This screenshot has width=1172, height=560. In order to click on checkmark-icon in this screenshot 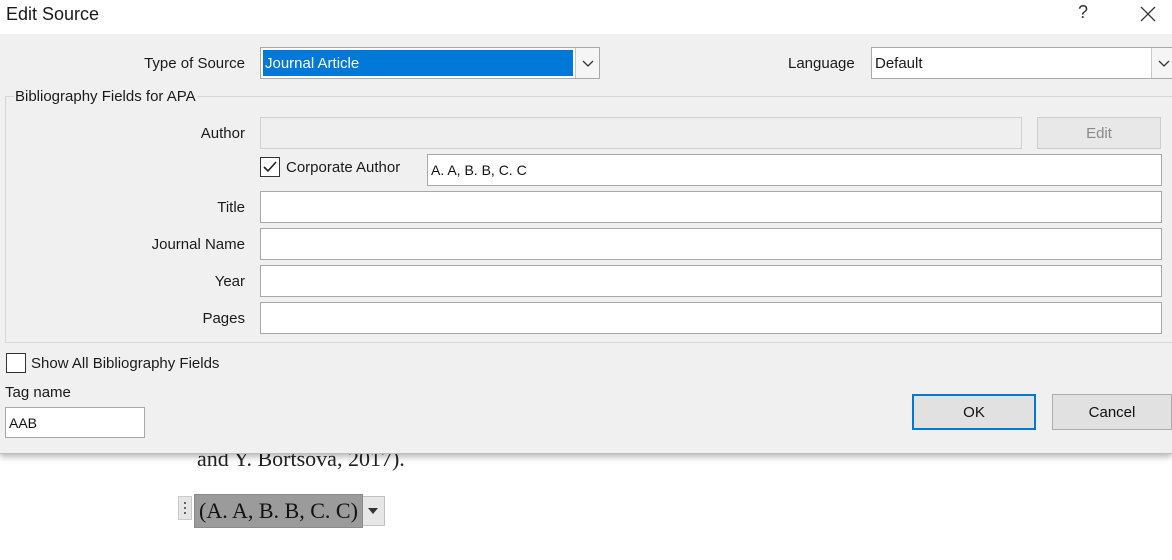, I will do `click(270, 167)`.